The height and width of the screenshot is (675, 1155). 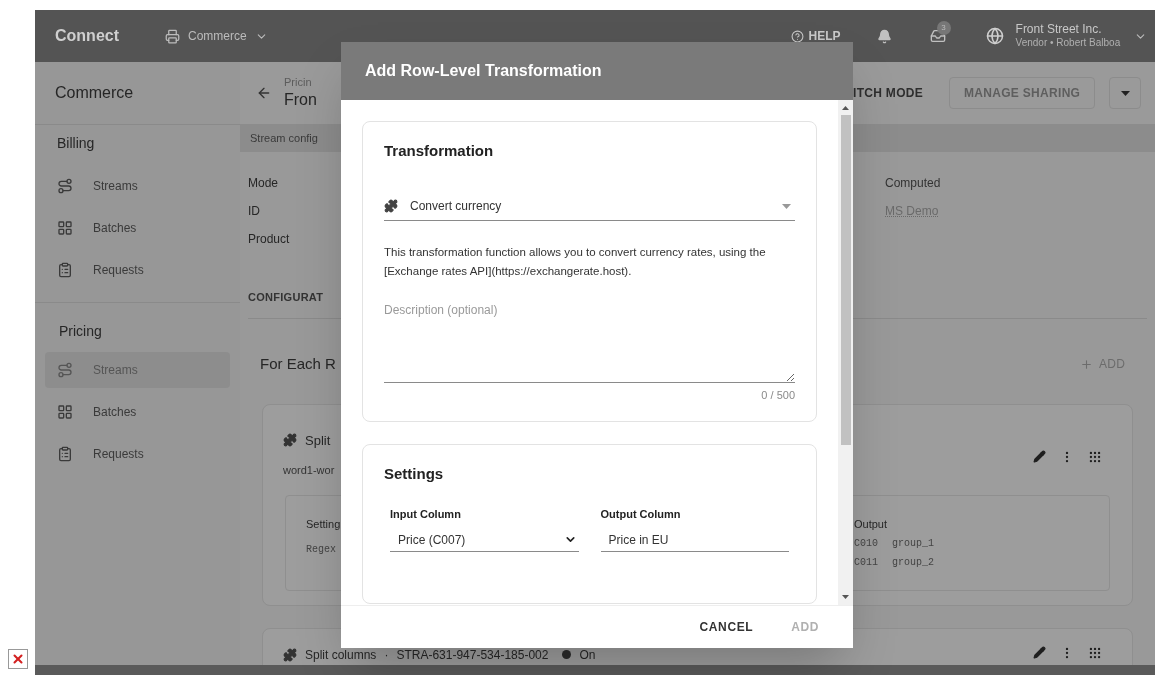 What do you see at coordinates (324, 524) in the screenshot?
I see `settings-label: Setting` at bounding box center [324, 524].